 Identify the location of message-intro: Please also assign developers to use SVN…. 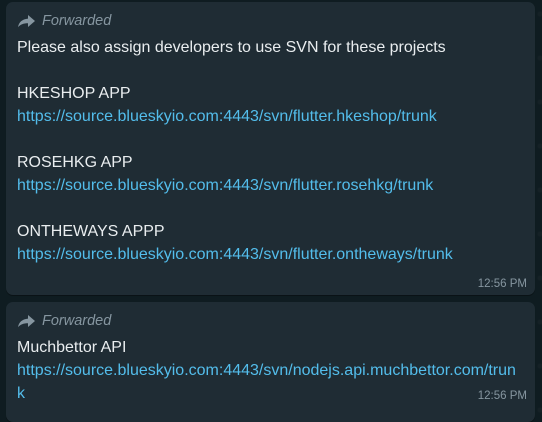
(231, 47).